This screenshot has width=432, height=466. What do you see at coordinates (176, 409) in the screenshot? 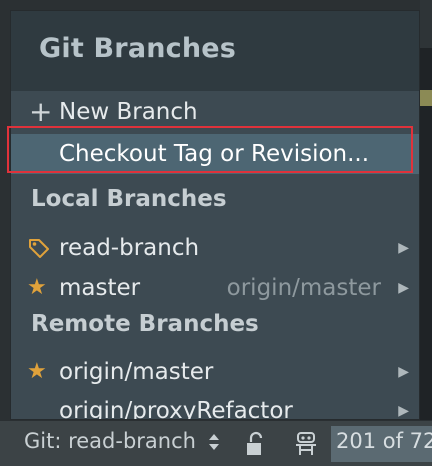
I see `branch-name: origin/proxyRefactor` at bounding box center [176, 409].